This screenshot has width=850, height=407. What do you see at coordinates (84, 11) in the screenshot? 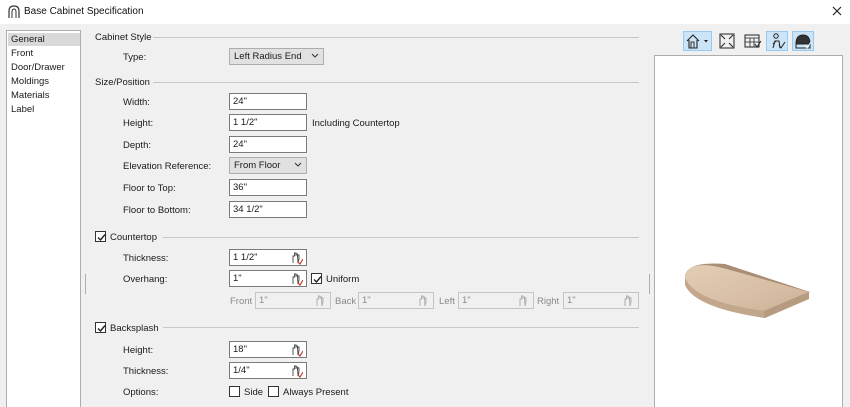
I see `window-title: Base Cabinet Specification` at bounding box center [84, 11].